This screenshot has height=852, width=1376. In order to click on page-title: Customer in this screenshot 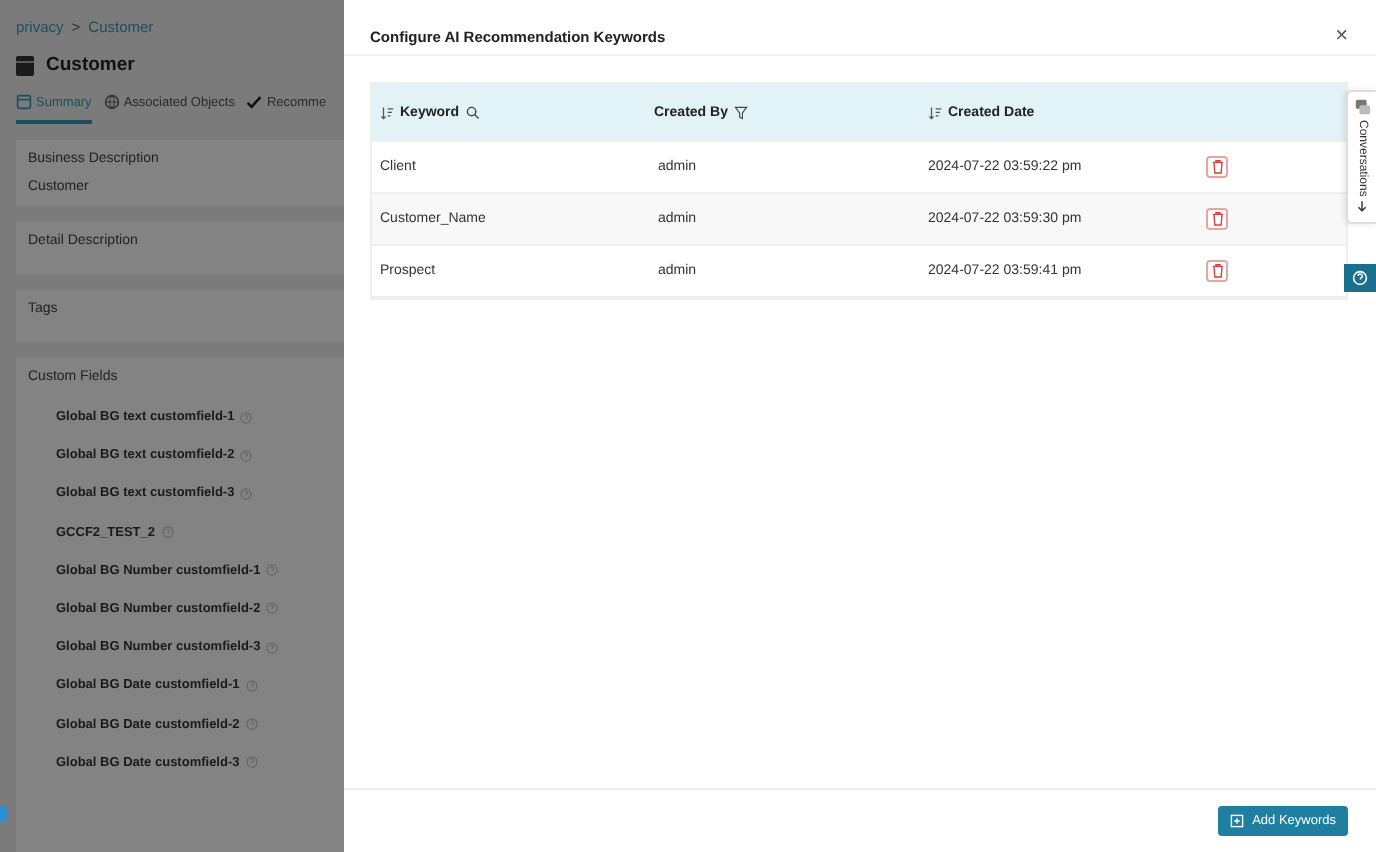, I will do `click(90, 65)`.